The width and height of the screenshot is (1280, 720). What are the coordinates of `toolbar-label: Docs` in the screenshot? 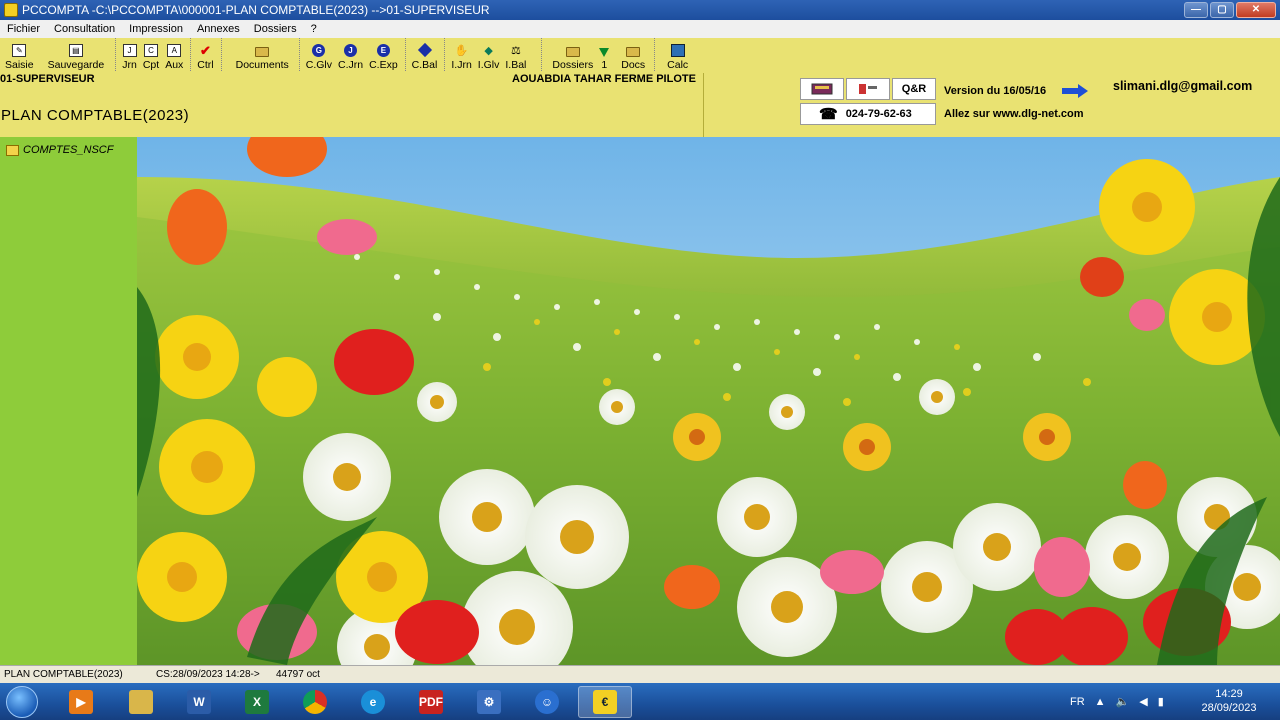 It's located at (633, 65).